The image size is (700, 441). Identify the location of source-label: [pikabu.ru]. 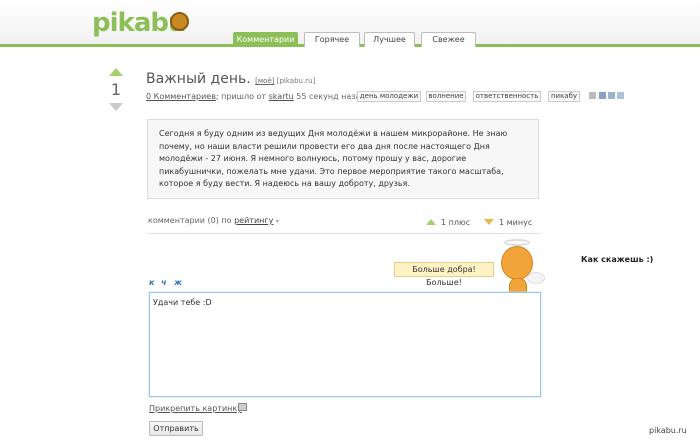
(296, 81).